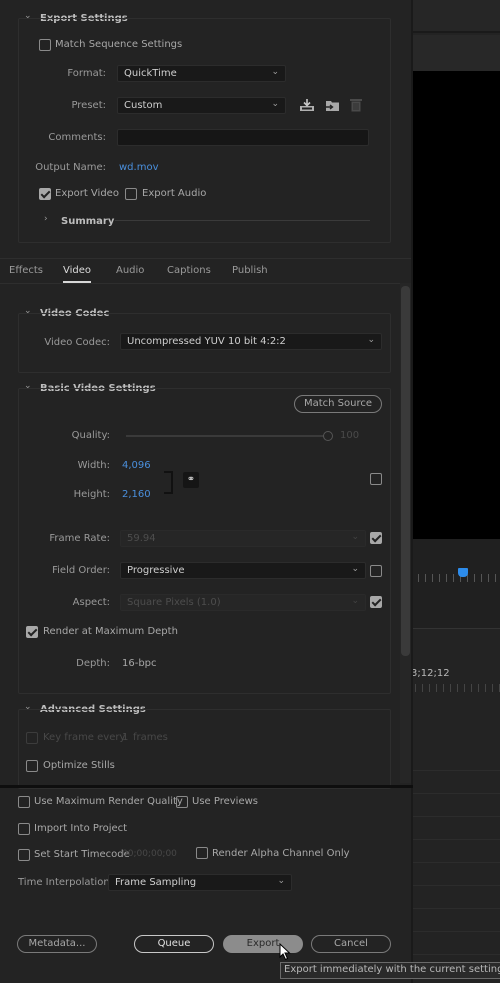 Image resolution: width=500 pixels, height=983 pixels. Describe the element at coordinates (32, 632) in the screenshot. I see `render-max-depth-checkbox` at that location.